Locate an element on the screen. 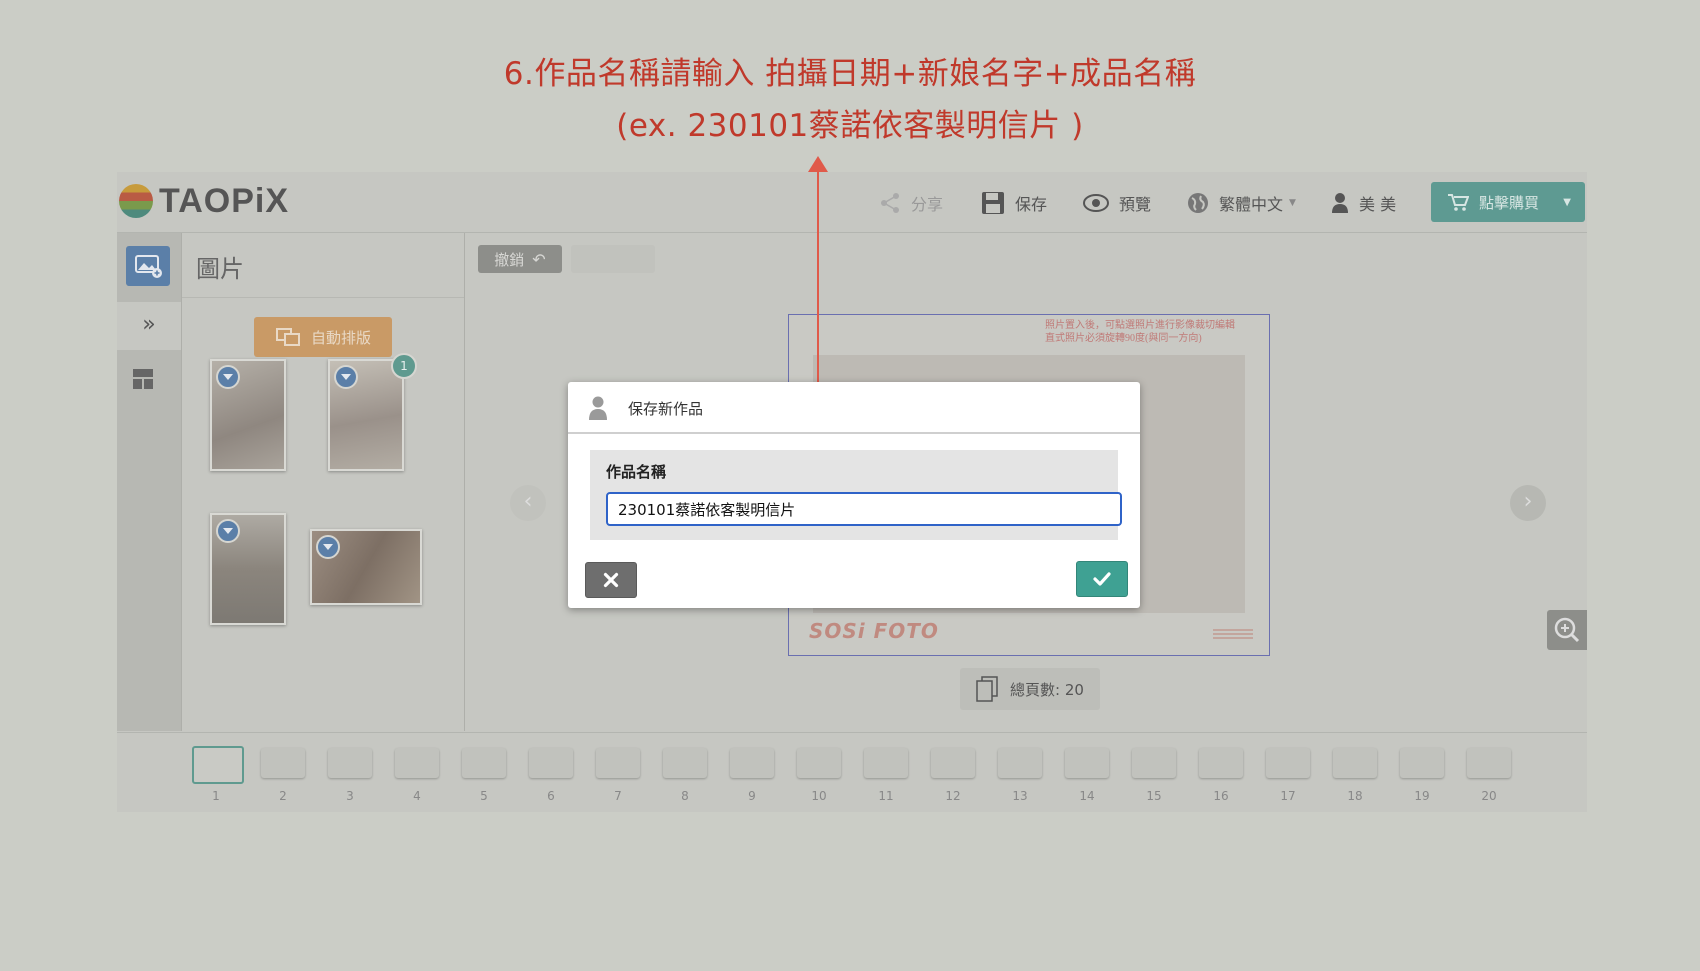 This screenshot has height=971, width=1700. page-thumbnail-strip: 1 2 3 4 5 6 7 8 9 10 11 12 13 14 15 16 17 18 19 20 is located at coordinates (852, 772).